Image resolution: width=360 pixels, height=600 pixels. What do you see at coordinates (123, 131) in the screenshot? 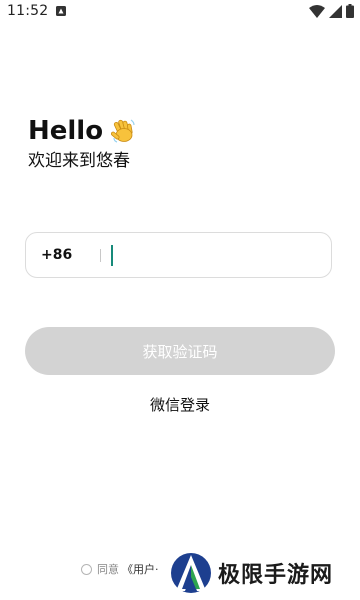
I see `waving-hand-icon` at bounding box center [123, 131].